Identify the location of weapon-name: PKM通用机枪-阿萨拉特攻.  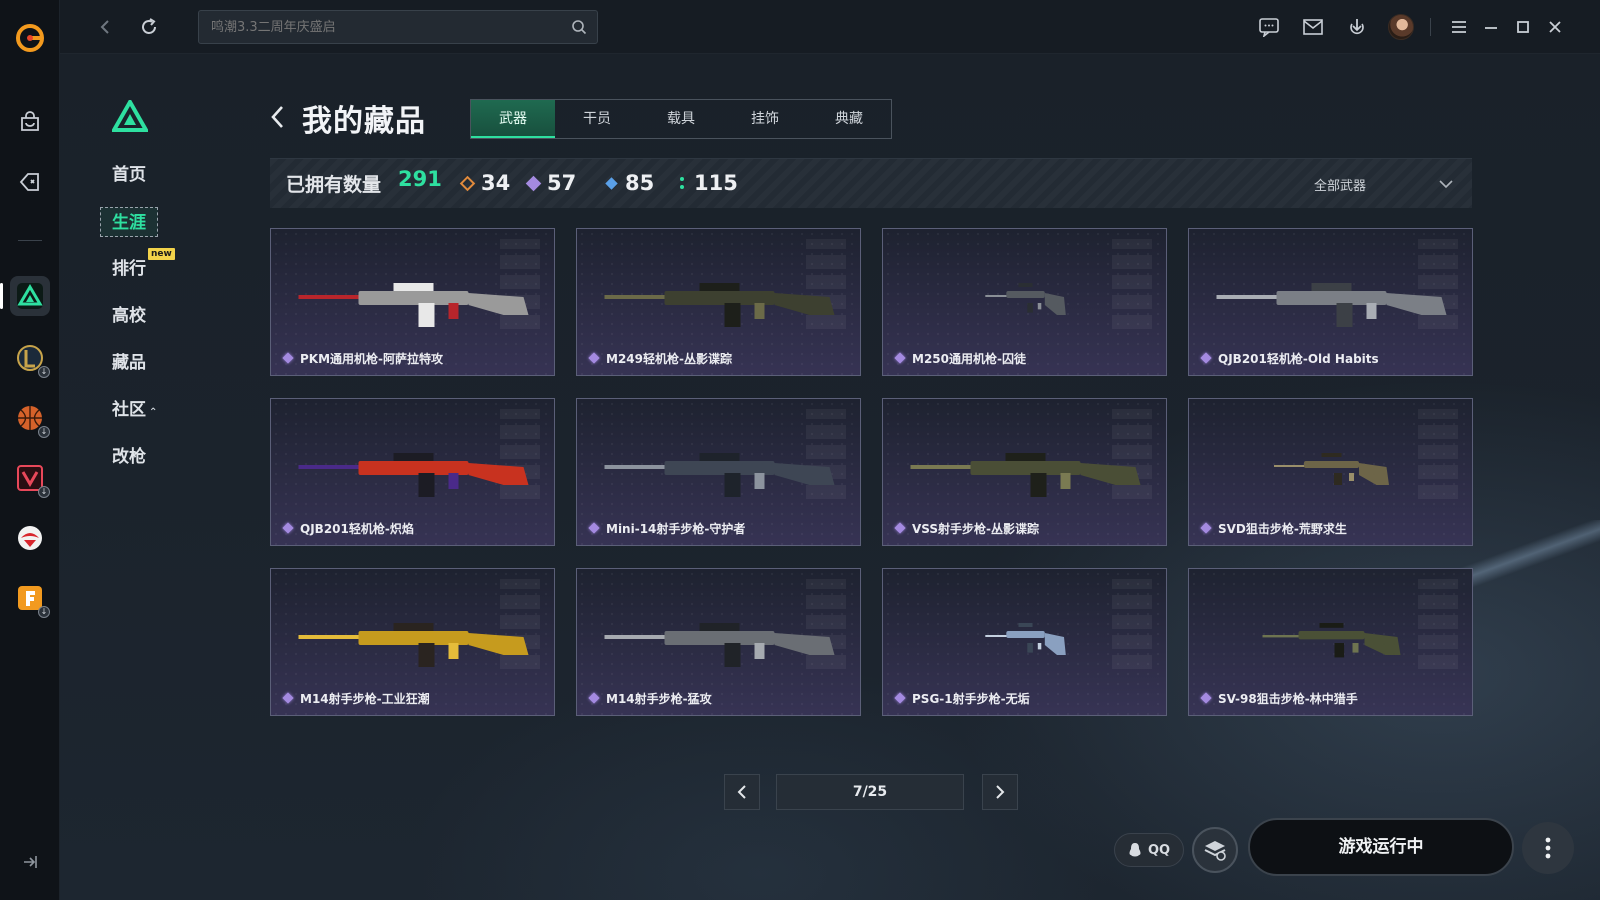
(372, 358).